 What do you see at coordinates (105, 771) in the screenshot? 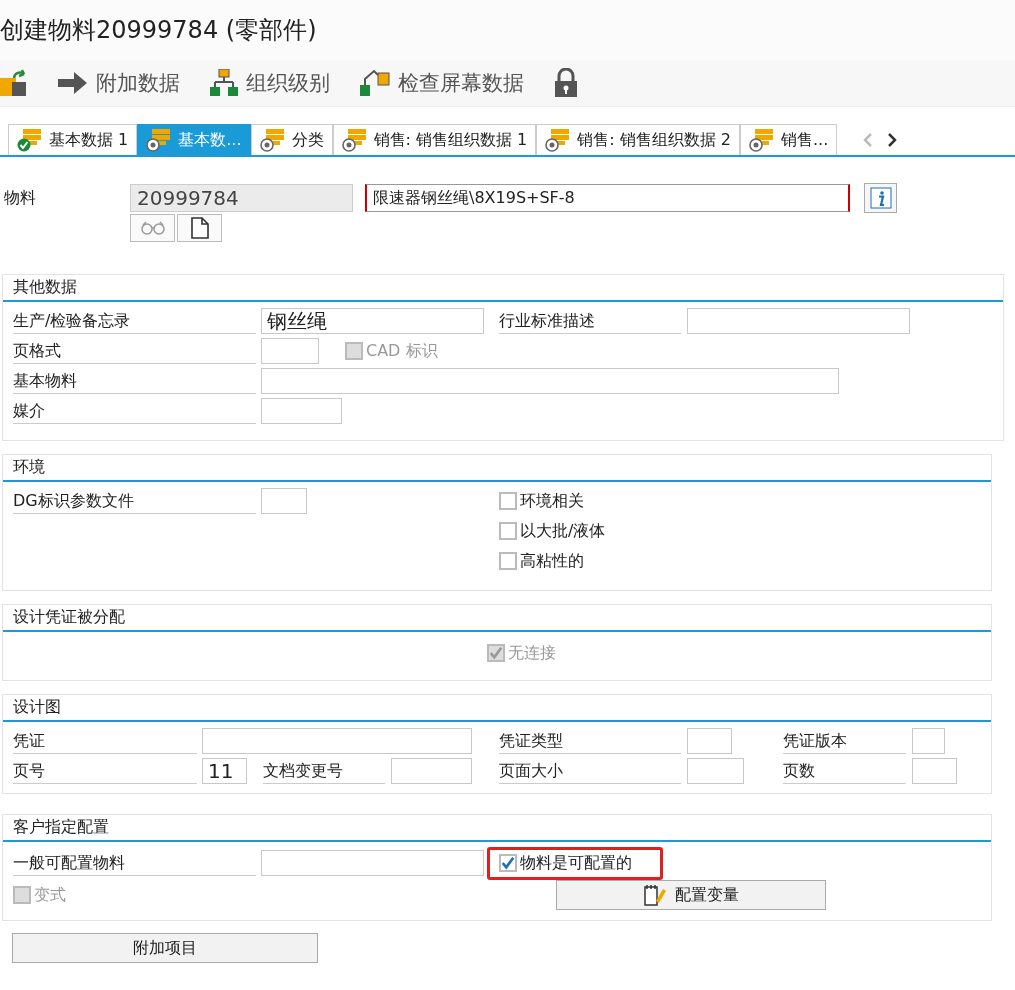
I see `field-label: 页号` at bounding box center [105, 771].